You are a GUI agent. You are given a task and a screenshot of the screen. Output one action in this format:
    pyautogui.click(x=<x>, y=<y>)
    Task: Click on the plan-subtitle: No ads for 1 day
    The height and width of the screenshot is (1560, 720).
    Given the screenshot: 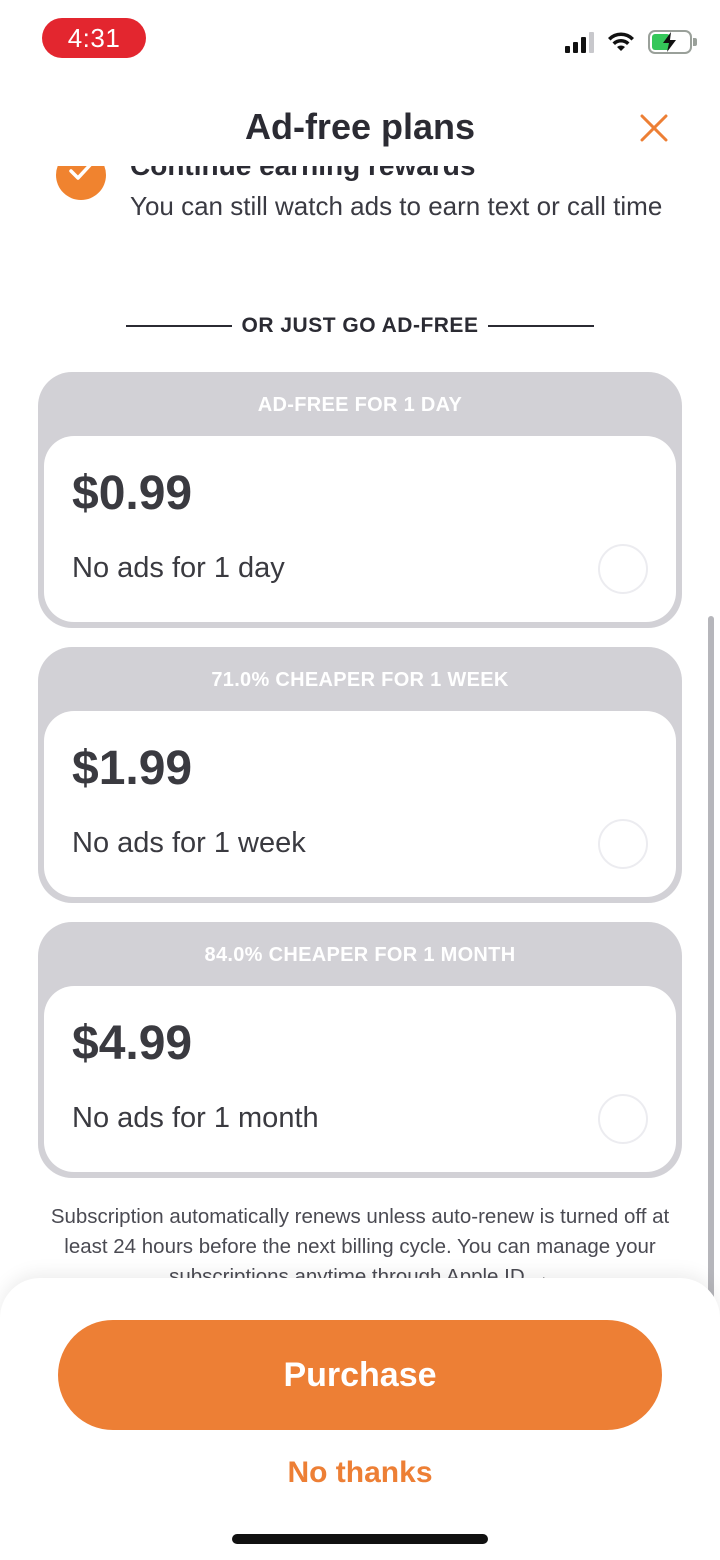 What is the action you would take?
    pyautogui.click(x=178, y=568)
    